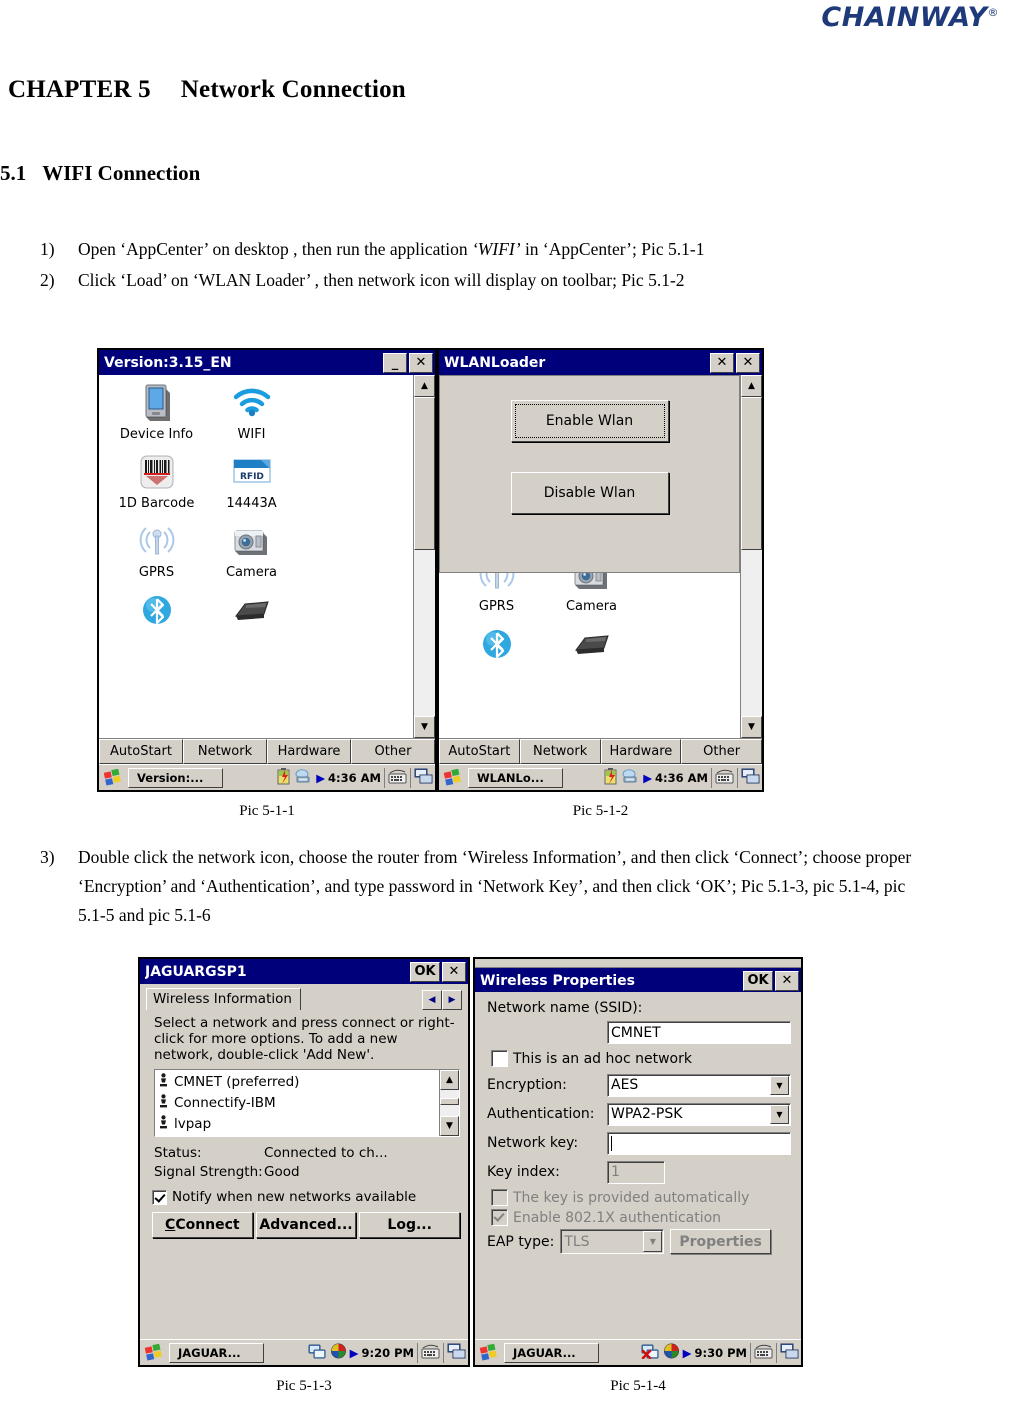 The image size is (1015, 1419). What do you see at coordinates (643, 1058) in the screenshot?
I see `adhoc-checkbox-row: This is an ad hoc network` at bounding box center [643, 1058].